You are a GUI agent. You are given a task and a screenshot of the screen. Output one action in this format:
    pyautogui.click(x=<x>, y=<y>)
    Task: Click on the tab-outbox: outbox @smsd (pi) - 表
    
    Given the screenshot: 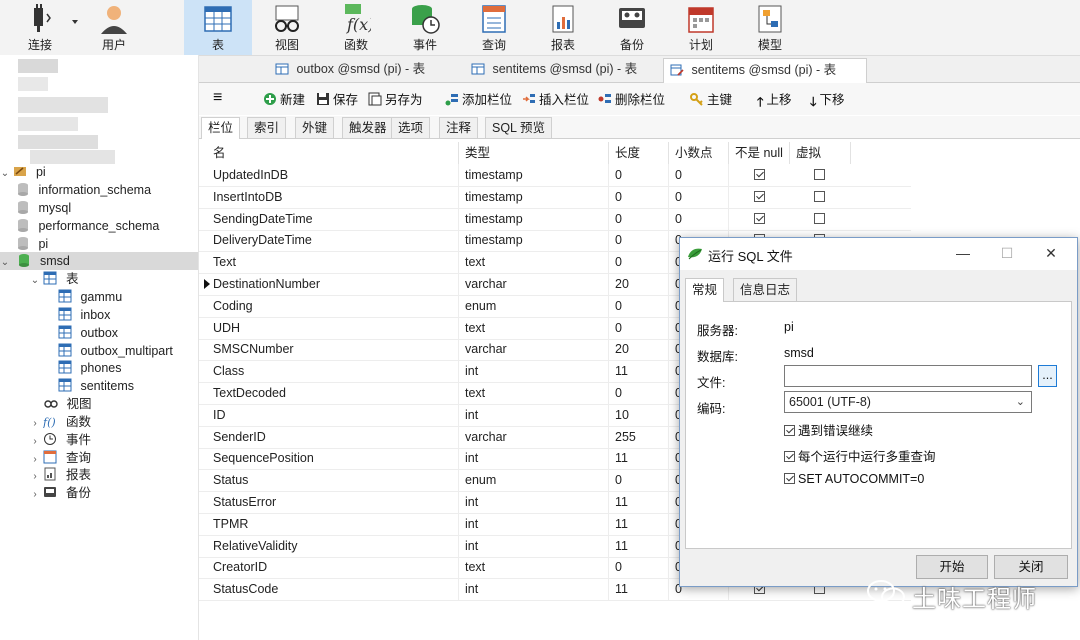 What is the action you would take?
    pyautogui.click(x=367, y=69)
    